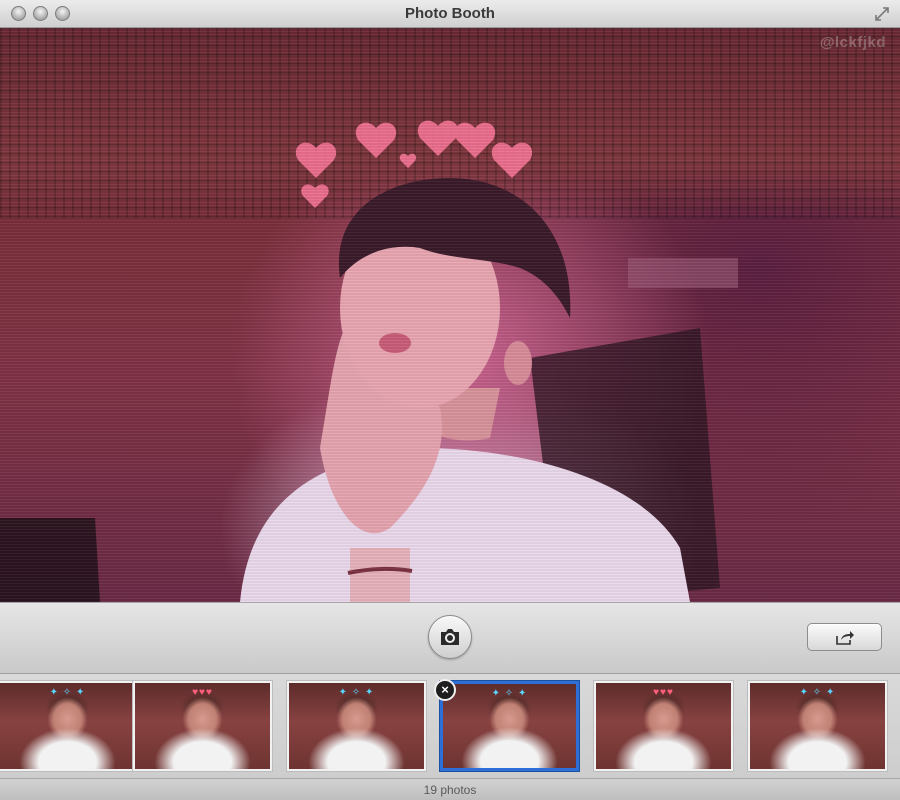  I want to click on title-bar: Photo Booth, so click(450, 14).